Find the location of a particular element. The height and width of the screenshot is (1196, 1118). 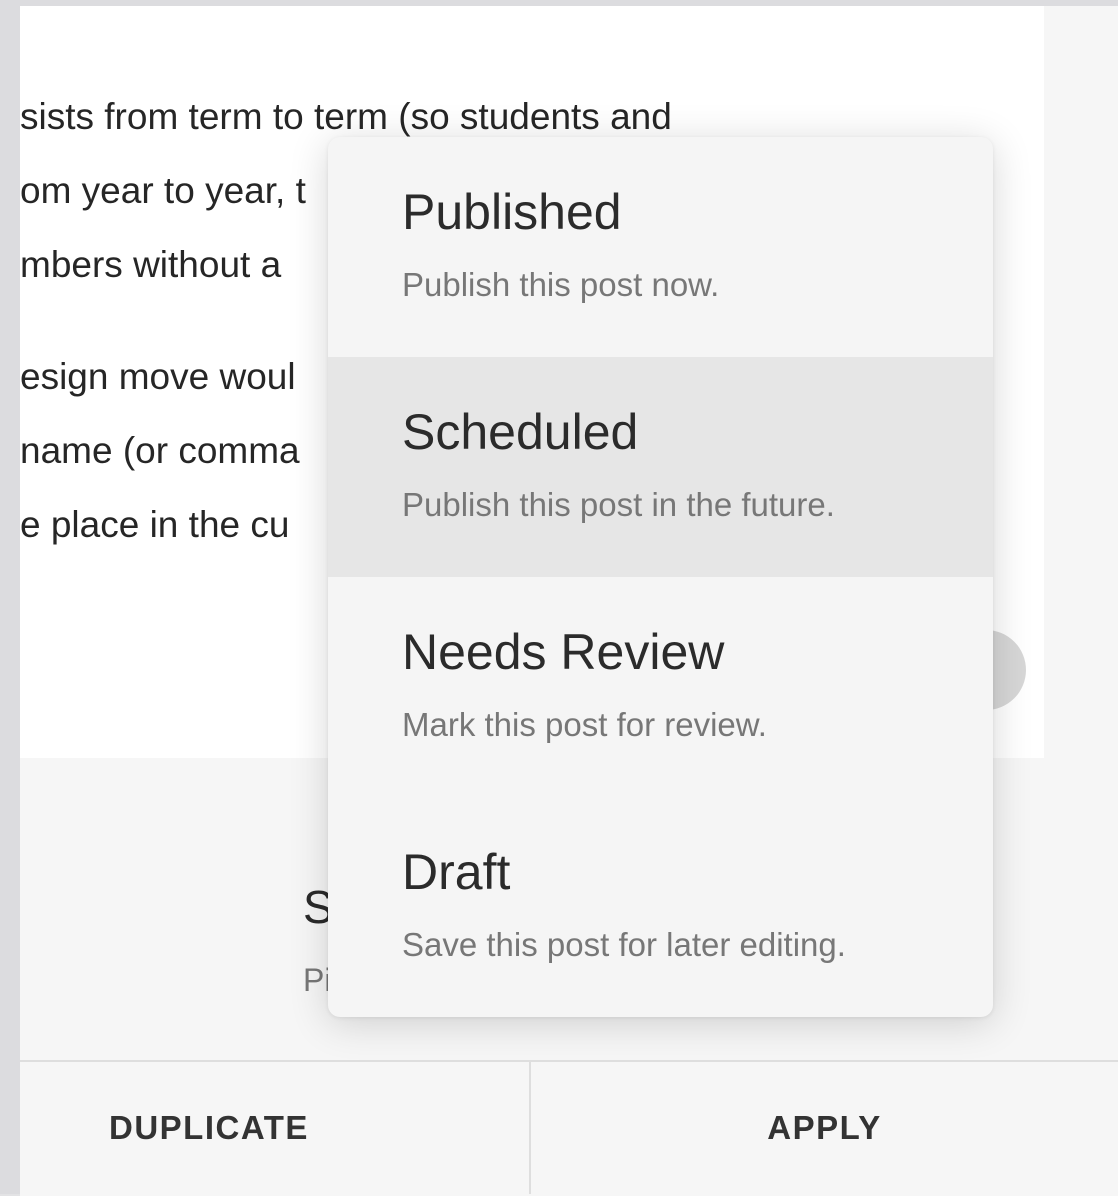

document-text-line: e place in the cu is located at coordinates (155, 524).